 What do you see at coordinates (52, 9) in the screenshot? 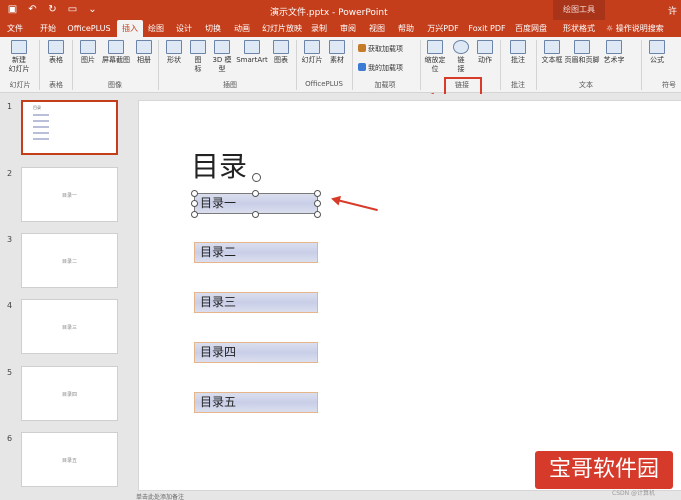
I see `redo-icon: ↻` at bounding box center [52, 9].